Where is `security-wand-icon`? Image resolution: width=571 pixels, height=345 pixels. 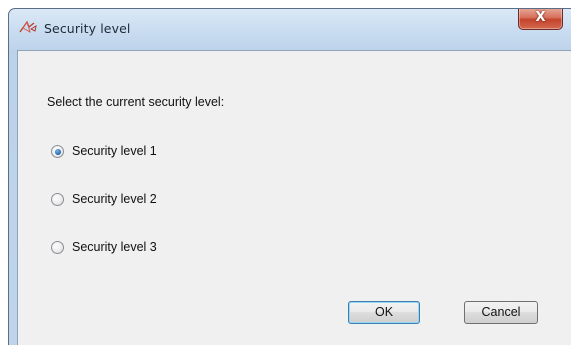
security-wand-icon is located at coordinates (28, 27).